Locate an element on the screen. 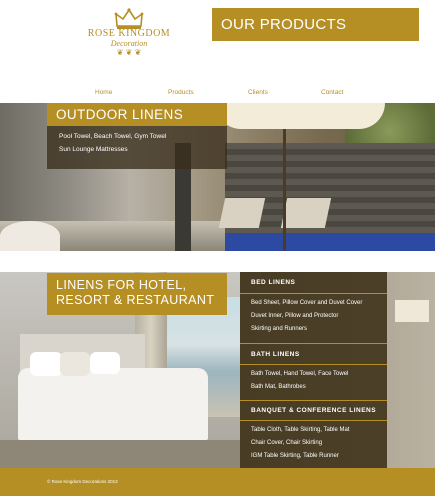 This screenshot has width=435, height=496. brand-logo: ROSE KINGDOM Decoration ❦ ❦ ❦ is located at coordinates (129, 36).